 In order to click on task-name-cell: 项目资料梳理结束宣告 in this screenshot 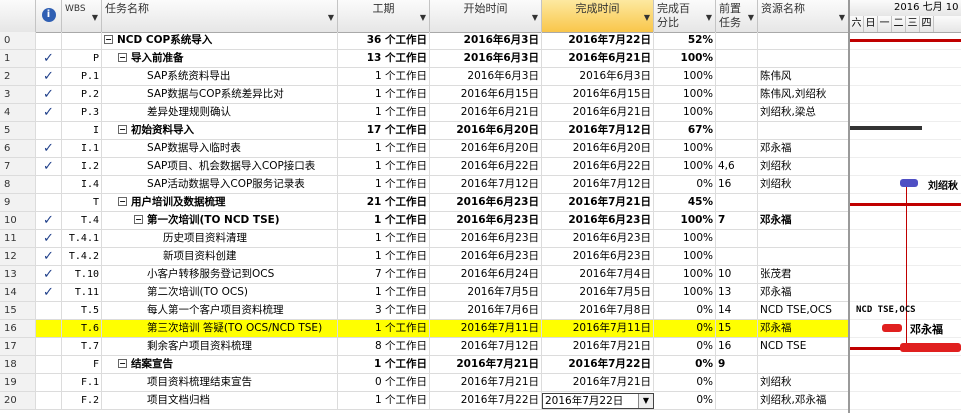, I will do `click(220, 382)`.